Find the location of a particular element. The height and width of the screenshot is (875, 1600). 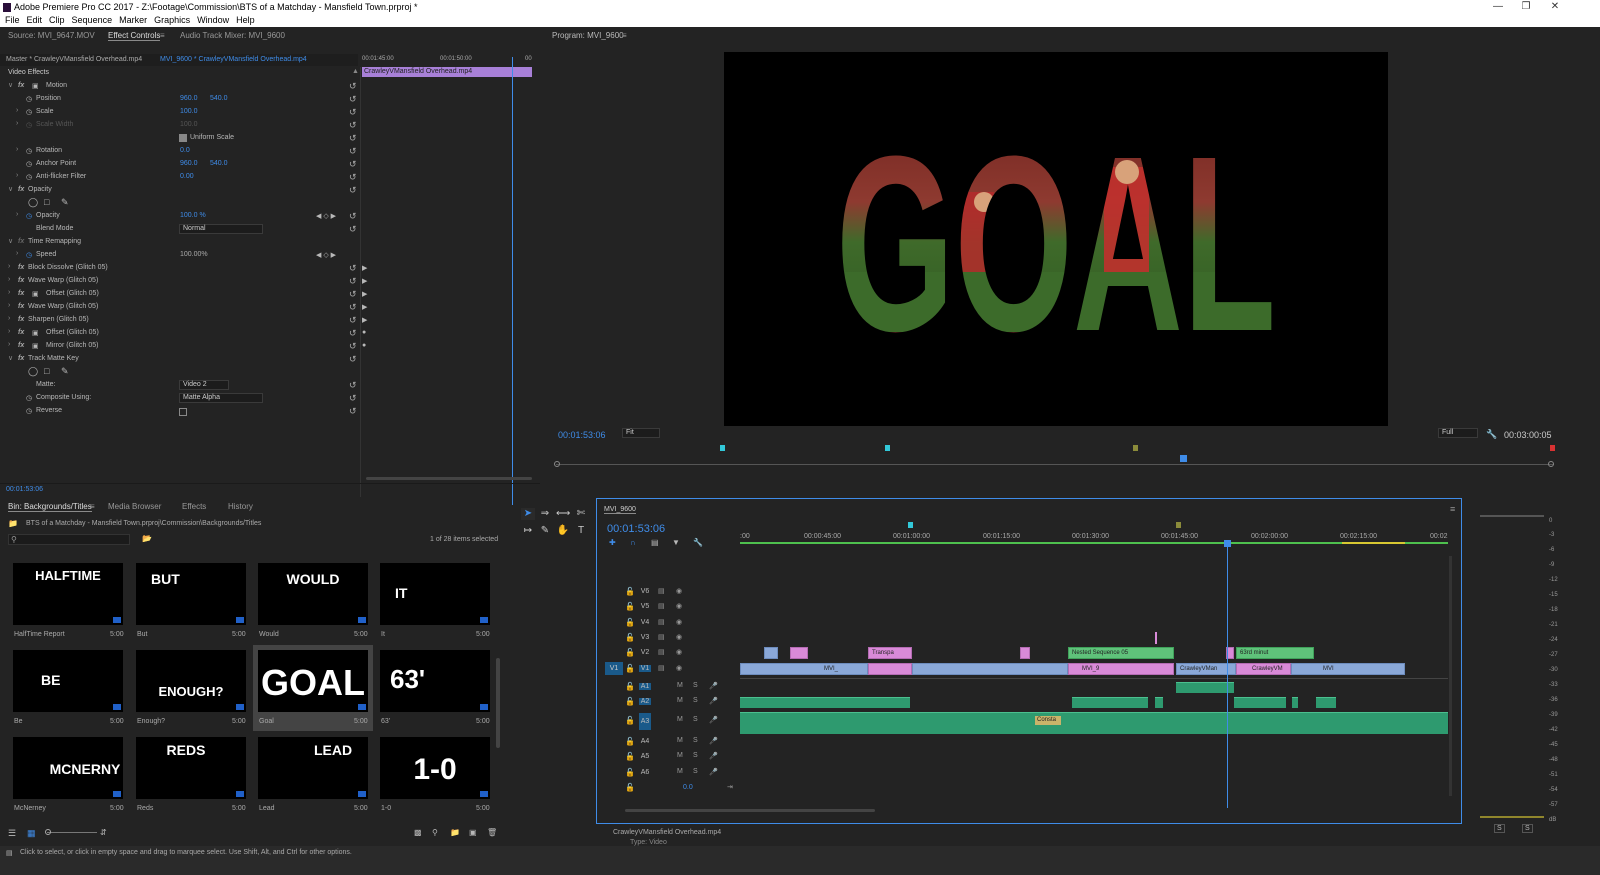

slip-tool-icon: ↦ is located at coordinates (528, 530).